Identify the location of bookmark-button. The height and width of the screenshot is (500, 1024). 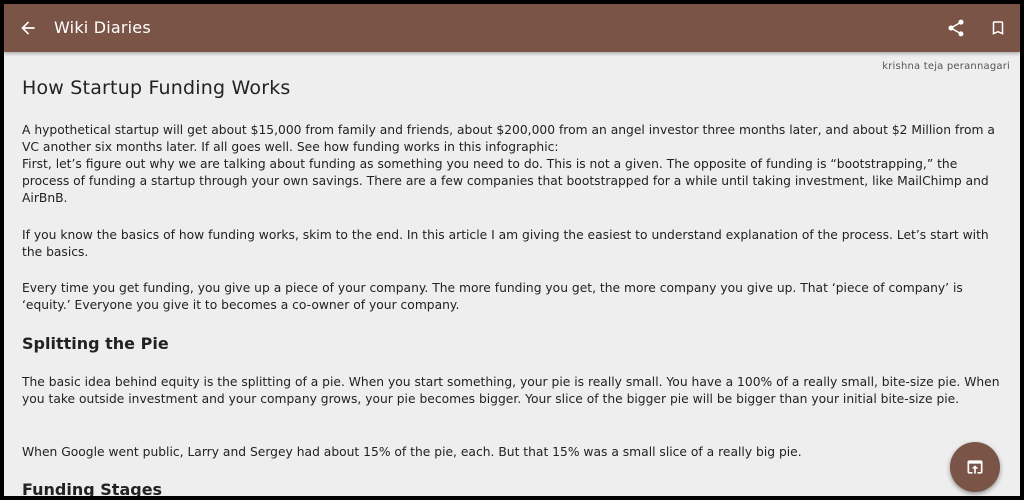
(998, 28).